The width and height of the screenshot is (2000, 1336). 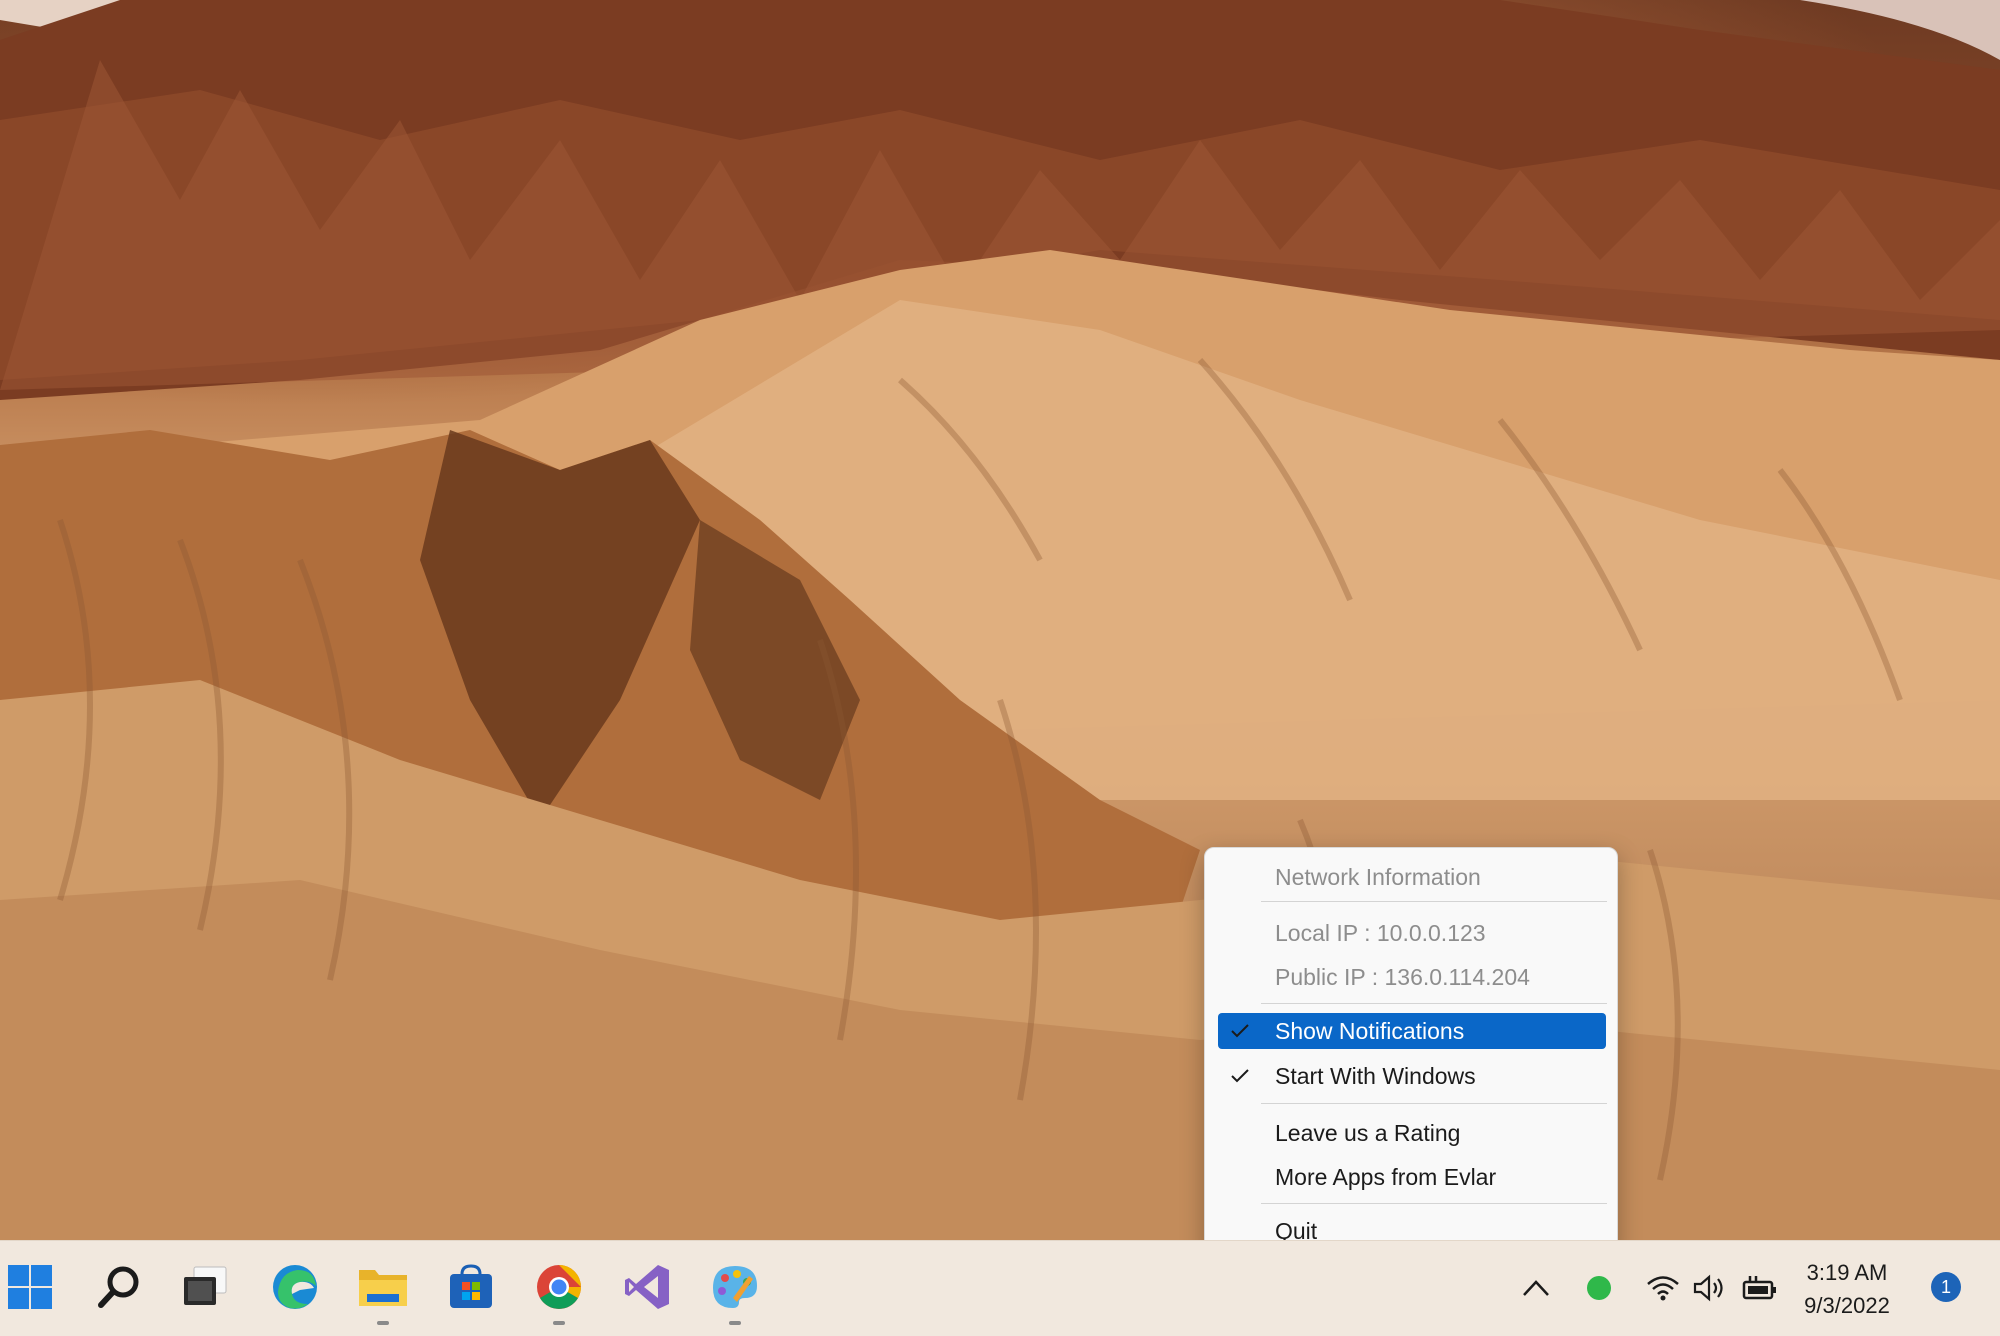 I want to click on store-icon, so click(x=471, y=1286).